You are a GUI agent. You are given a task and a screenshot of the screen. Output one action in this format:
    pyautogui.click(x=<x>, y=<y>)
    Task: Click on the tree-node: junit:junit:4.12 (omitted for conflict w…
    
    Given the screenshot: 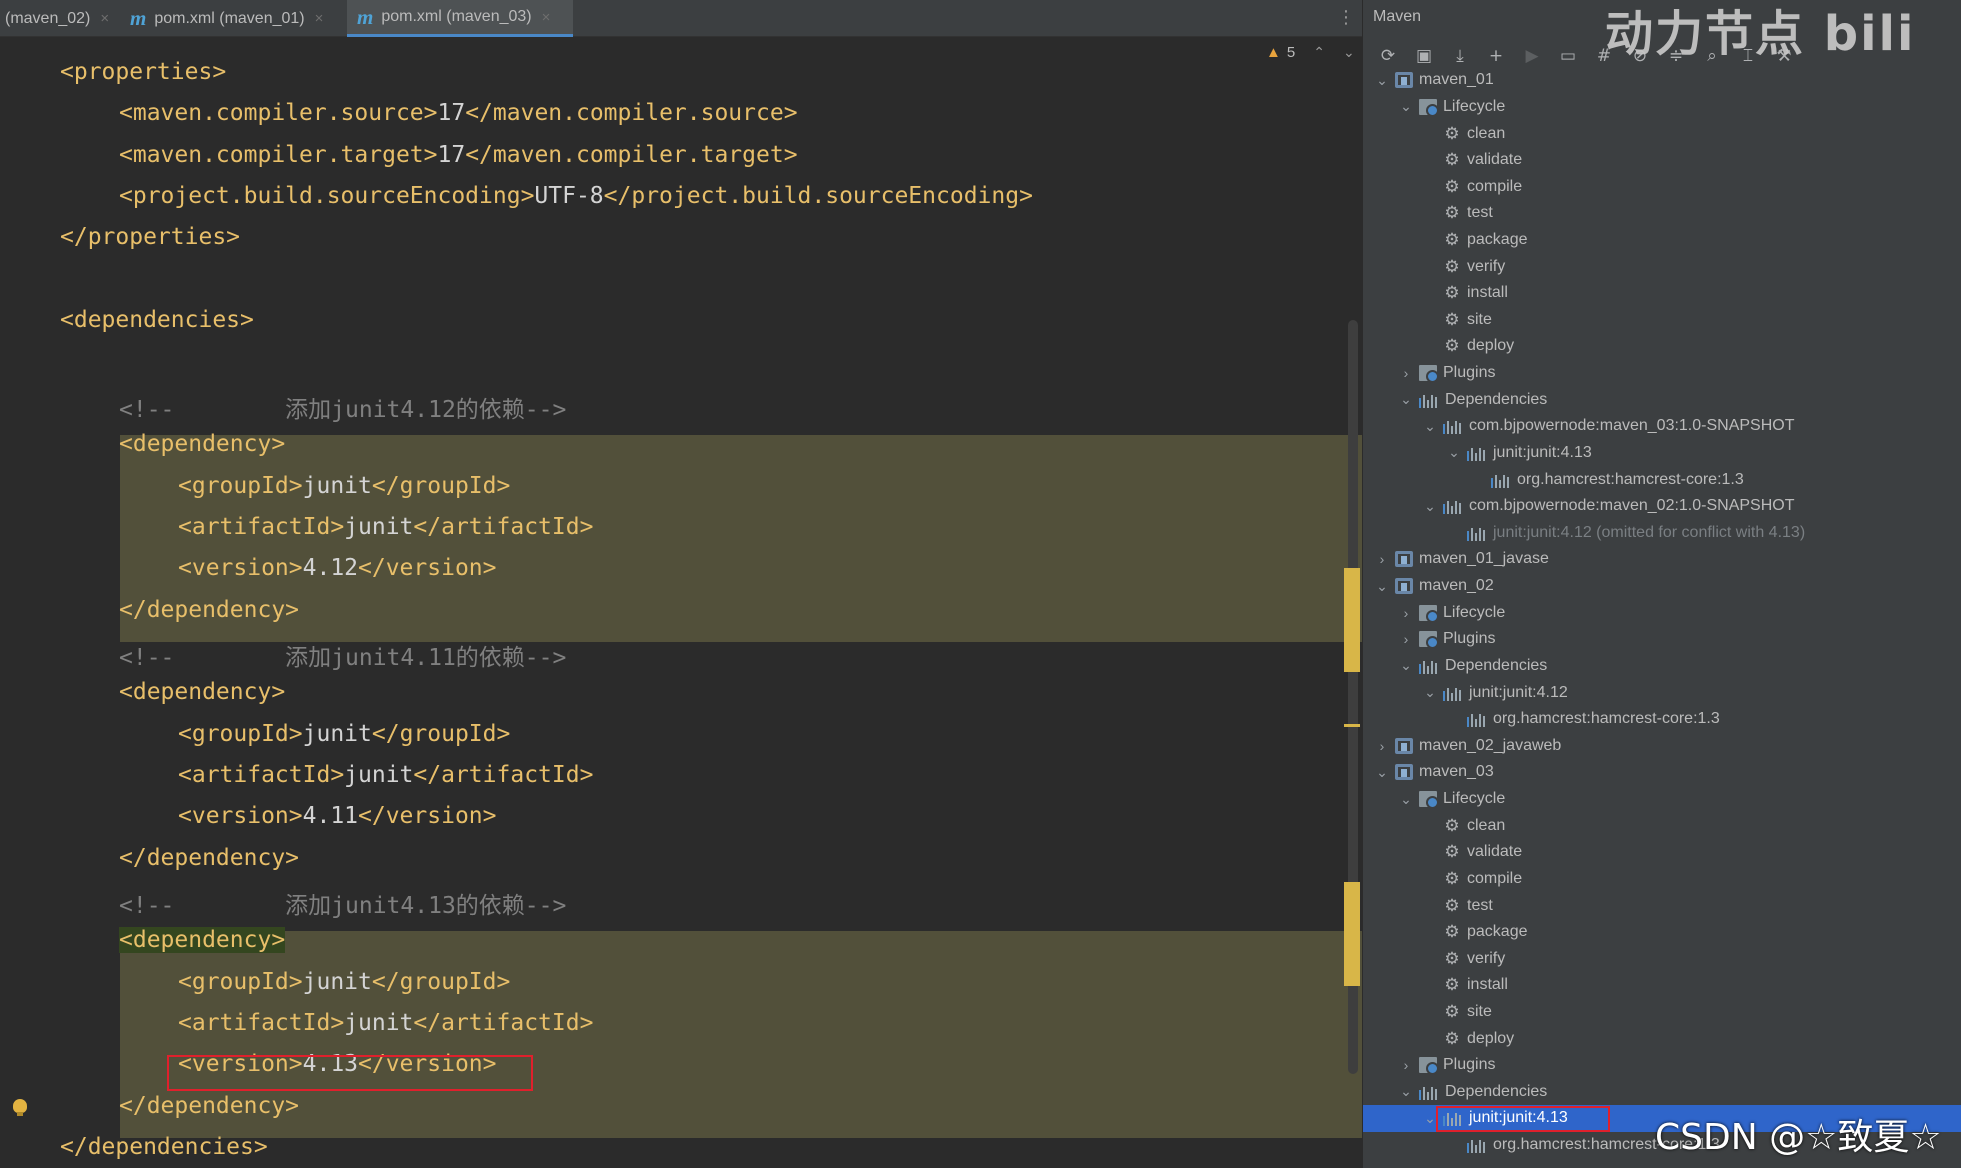 What is the action you would take?
    pyautogui.click(x=1662, y=533)
    